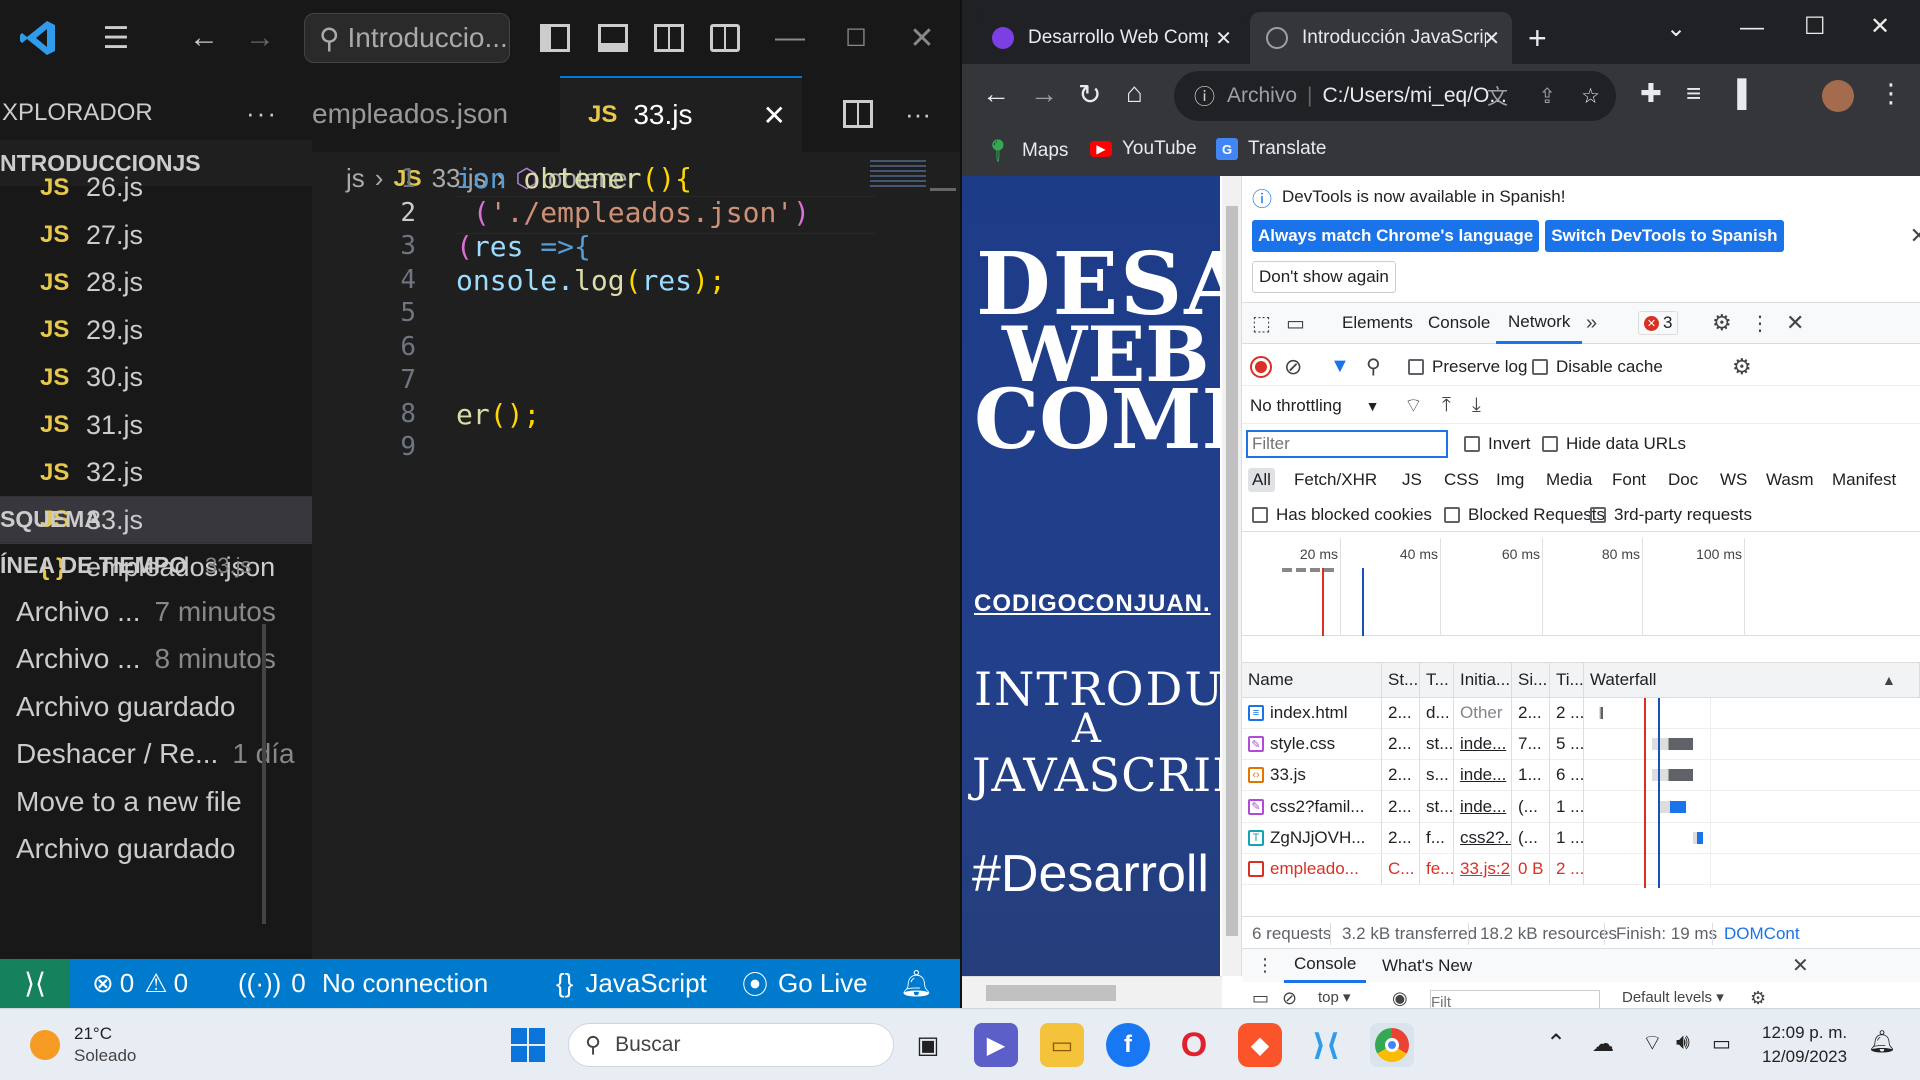 The width and height of the screenshot is (1920, 1080). I want to click on blocked-requests-checkbox: Blocked Requests, so click(1524, 515).